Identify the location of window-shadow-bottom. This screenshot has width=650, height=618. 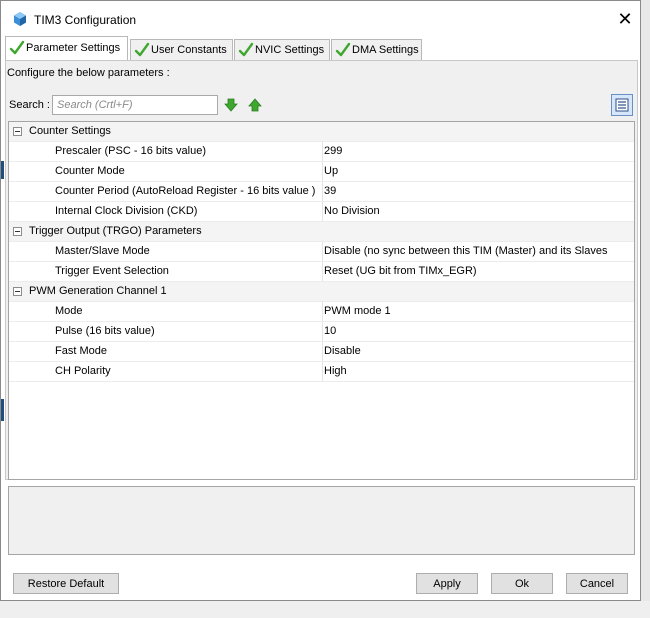
(325, 609).